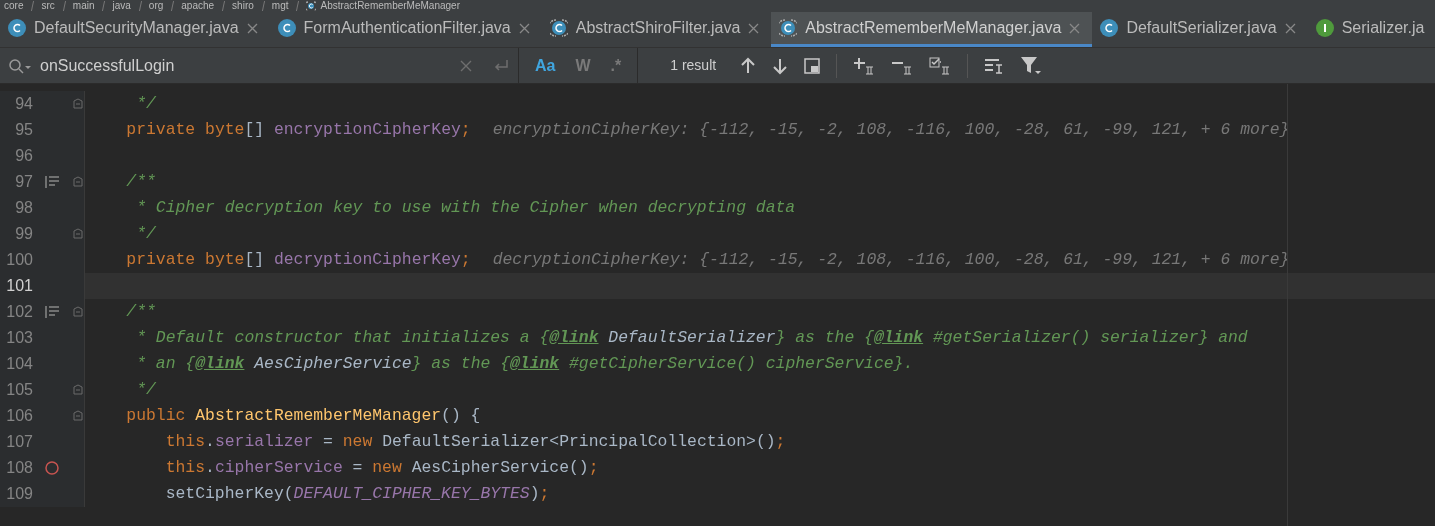 The height and width of the screenshot is (526, 1435). What do you see at coordinates (23, 182) in the screenshot?
I see `line-number: 97` at bounding box center [23, 182].